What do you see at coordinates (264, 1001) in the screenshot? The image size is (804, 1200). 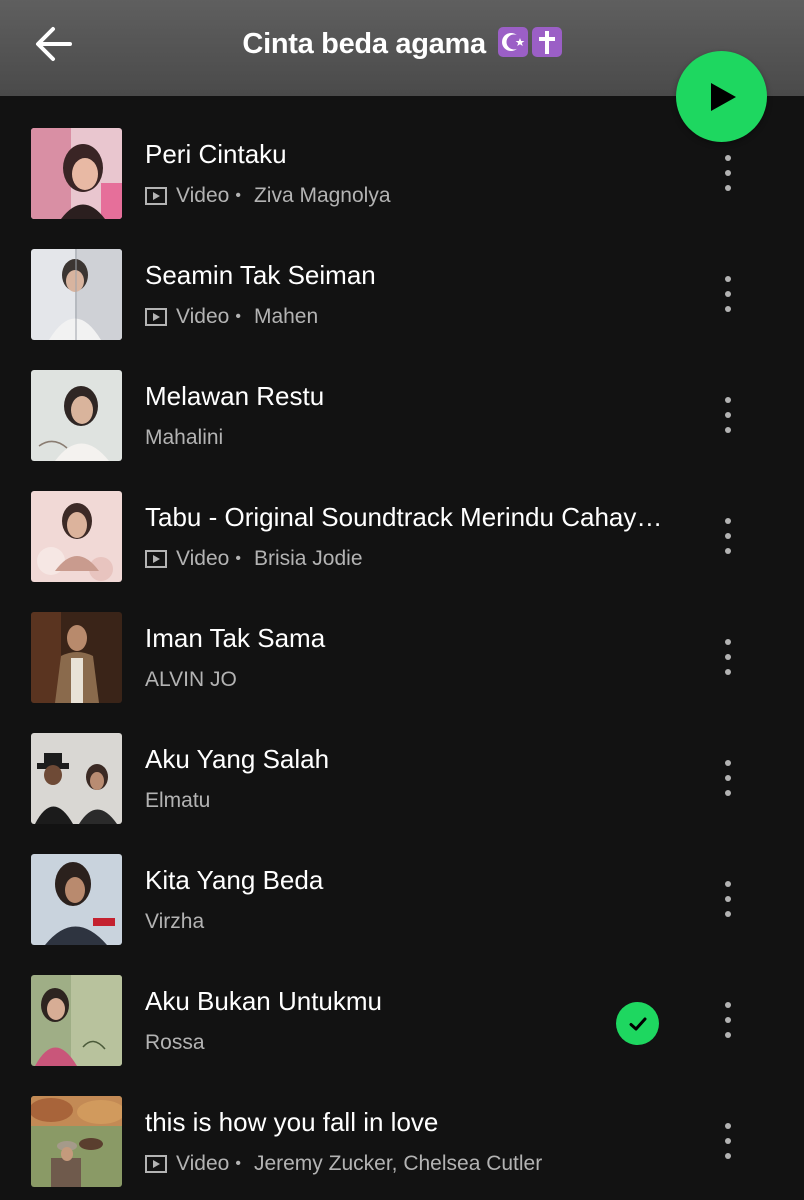 I see `track-title: Aku Bukan Untukmu` at bounding box center [264, 1001].